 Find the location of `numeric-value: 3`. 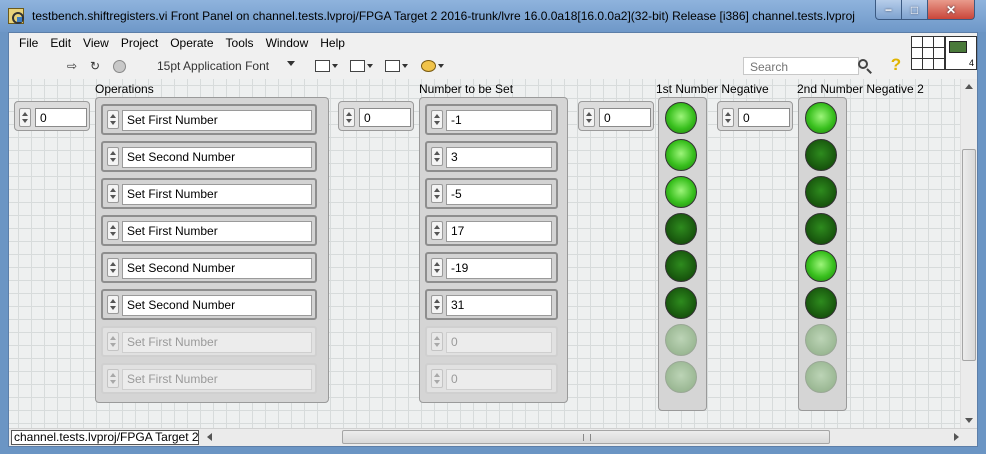

numeric-value: 3 is located at coordinates (499, 157).